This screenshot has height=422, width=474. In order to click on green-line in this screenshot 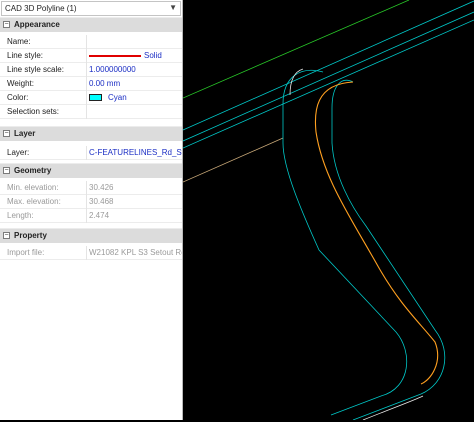, I will do `click(296, 49)`.